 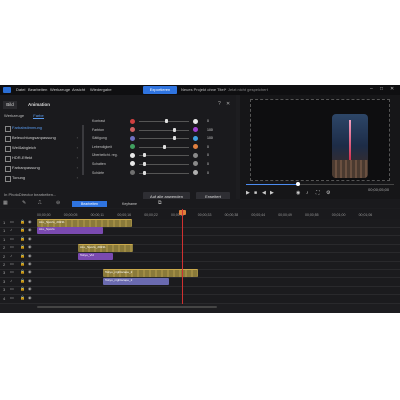 What do you see at coordinates (18, 223) in the screenshot?
I see `track-header: 1 ▭ 🔒 ◉` at bounding box center [18, 223].